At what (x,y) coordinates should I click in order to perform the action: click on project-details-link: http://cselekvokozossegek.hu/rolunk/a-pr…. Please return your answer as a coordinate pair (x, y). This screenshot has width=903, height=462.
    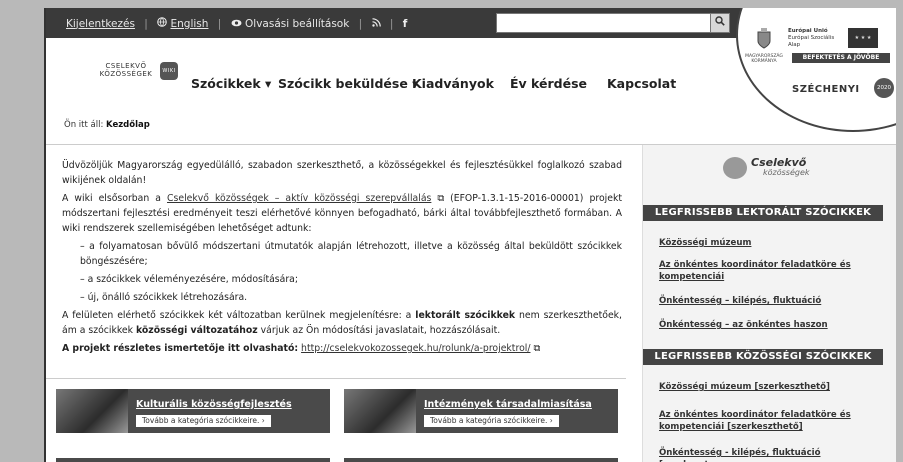
    Looking at the image, I should click on (415, 348).